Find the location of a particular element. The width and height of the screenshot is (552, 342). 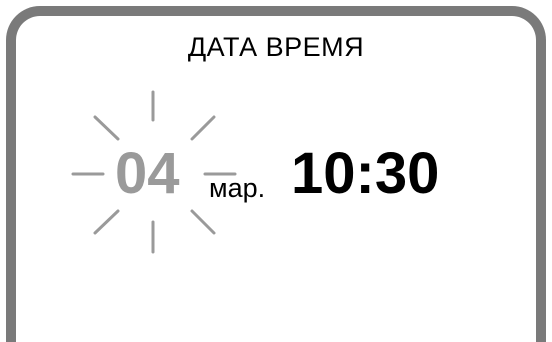

month-label: мар. is located at coordinates (237, 188).